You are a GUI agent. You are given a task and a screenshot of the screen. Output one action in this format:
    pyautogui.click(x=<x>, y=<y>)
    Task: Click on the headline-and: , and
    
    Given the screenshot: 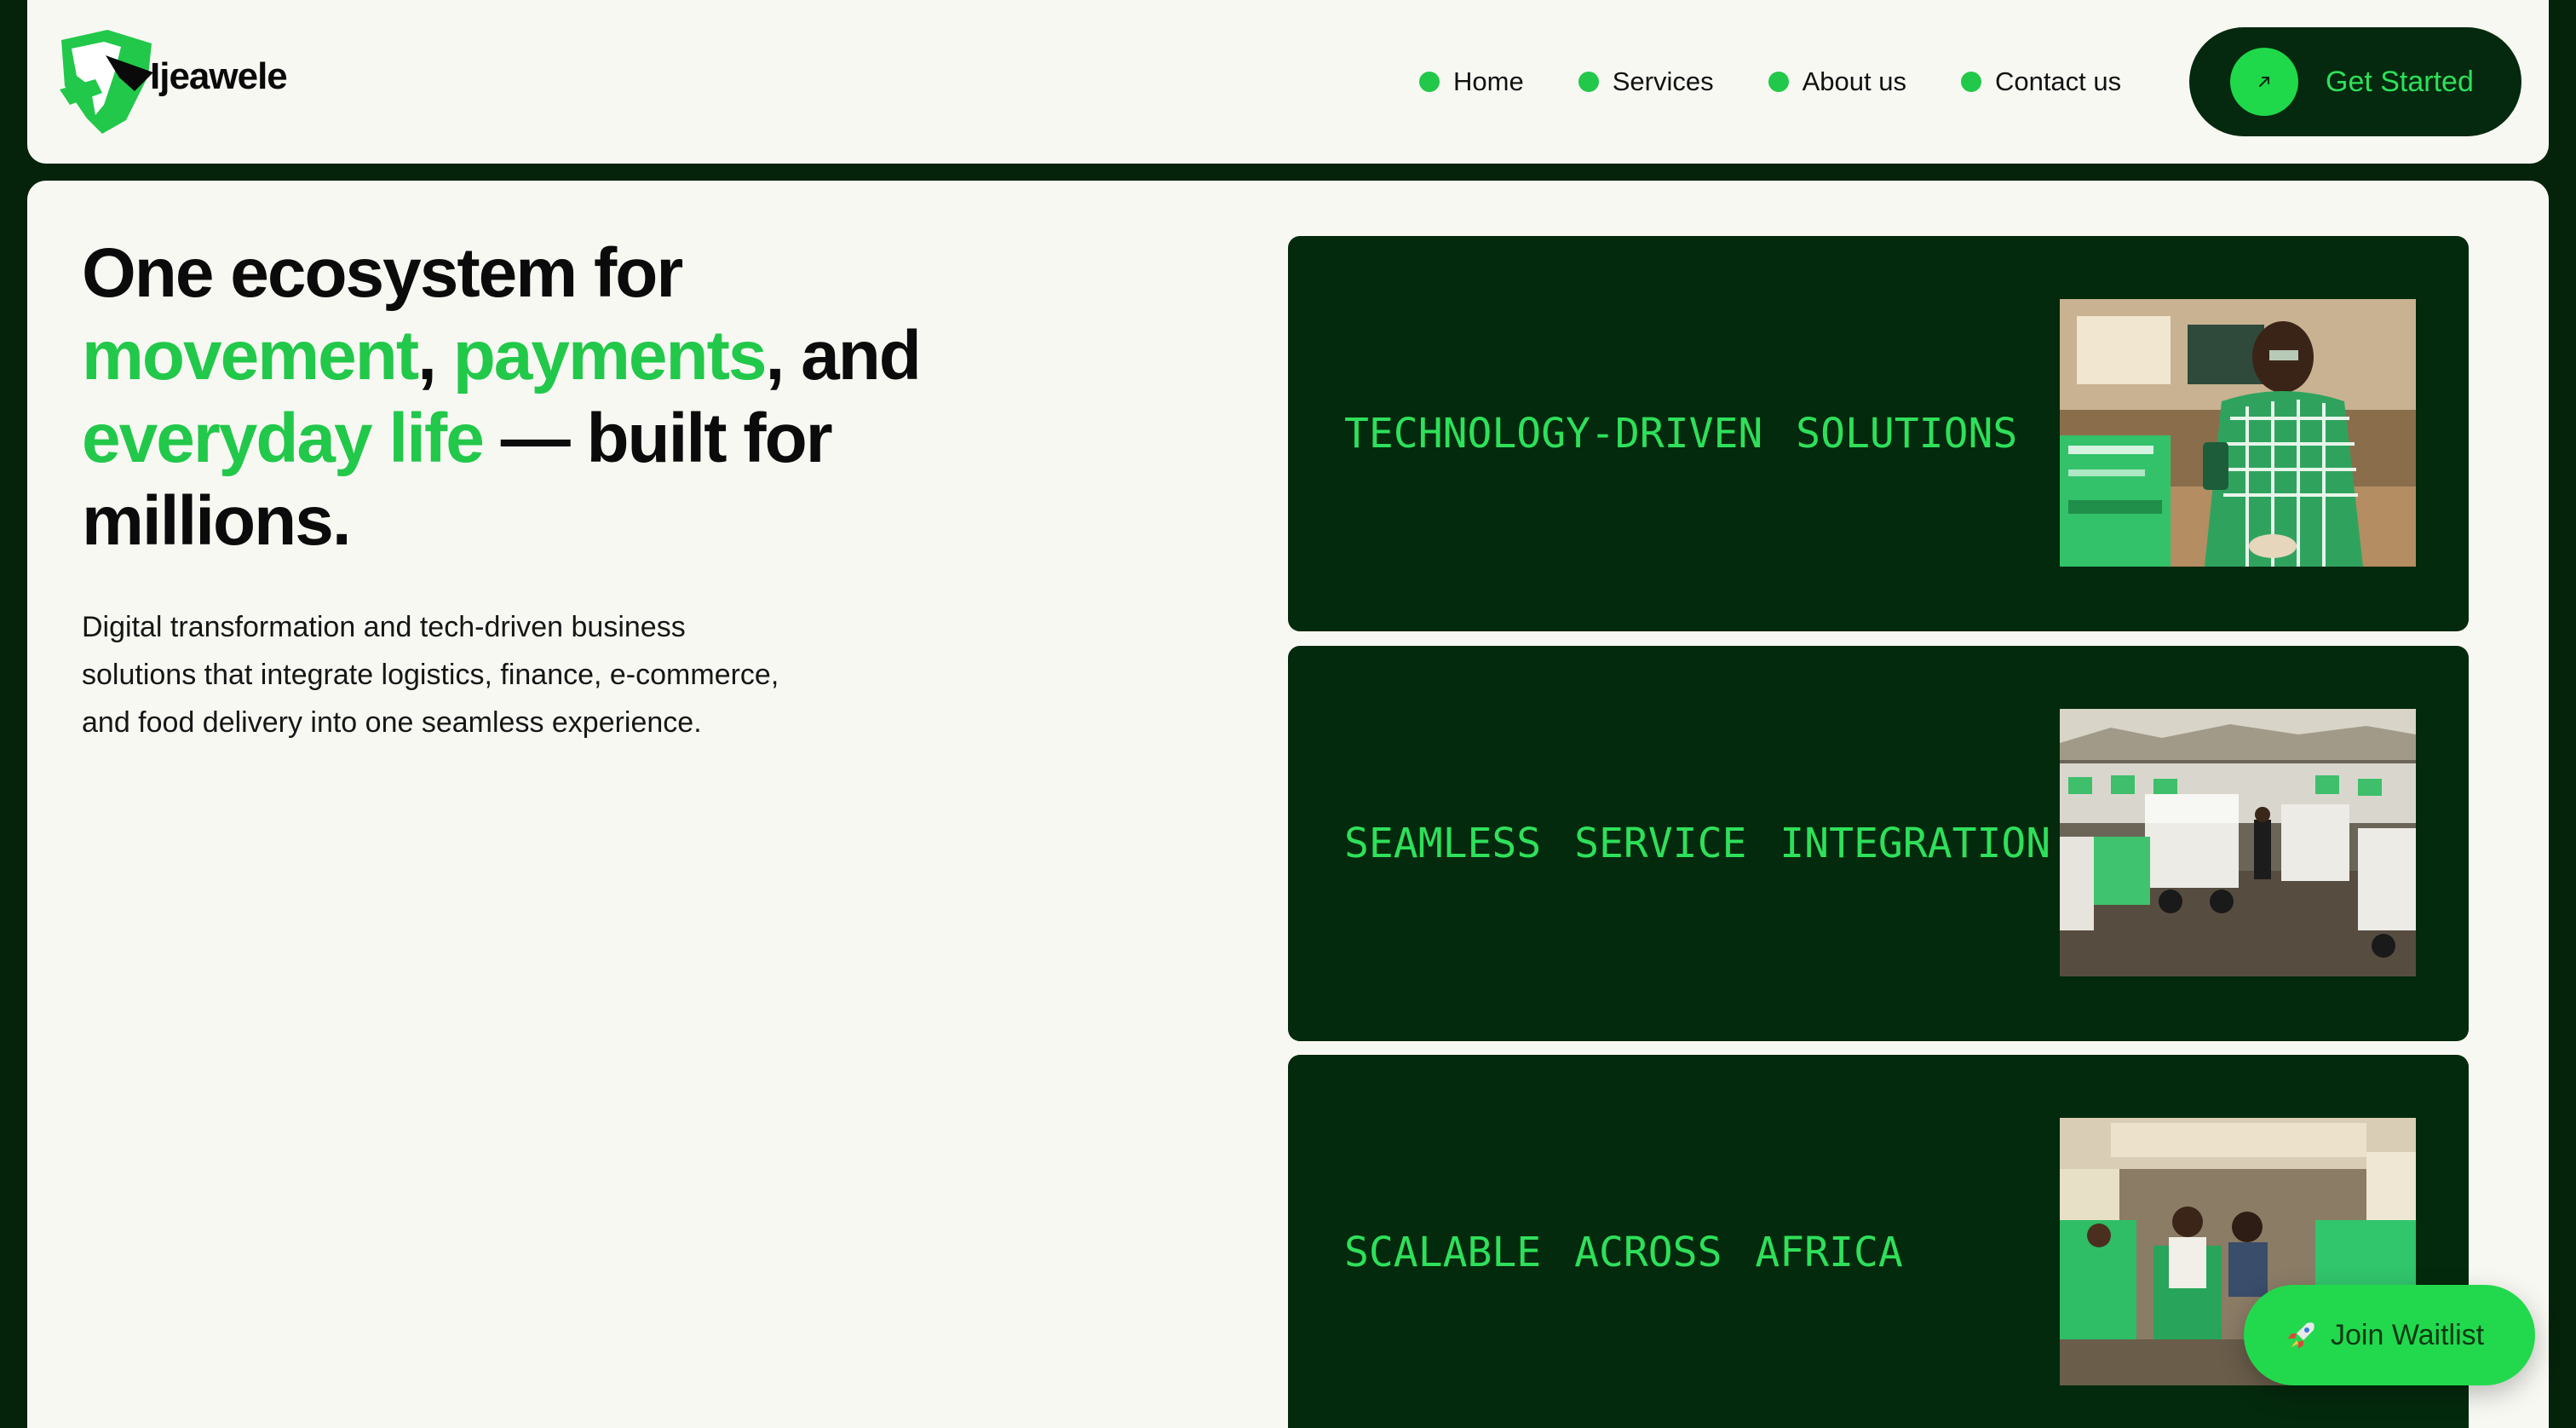 What is the action you would take?
    pyautogui.click(x=844, y=356)
    